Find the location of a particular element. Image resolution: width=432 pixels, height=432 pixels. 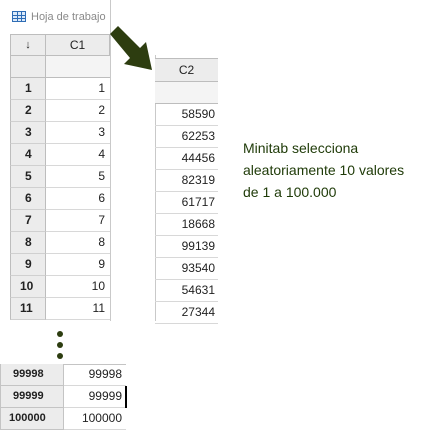

cell-c2: 61717 is located at coordinates (186, 203).